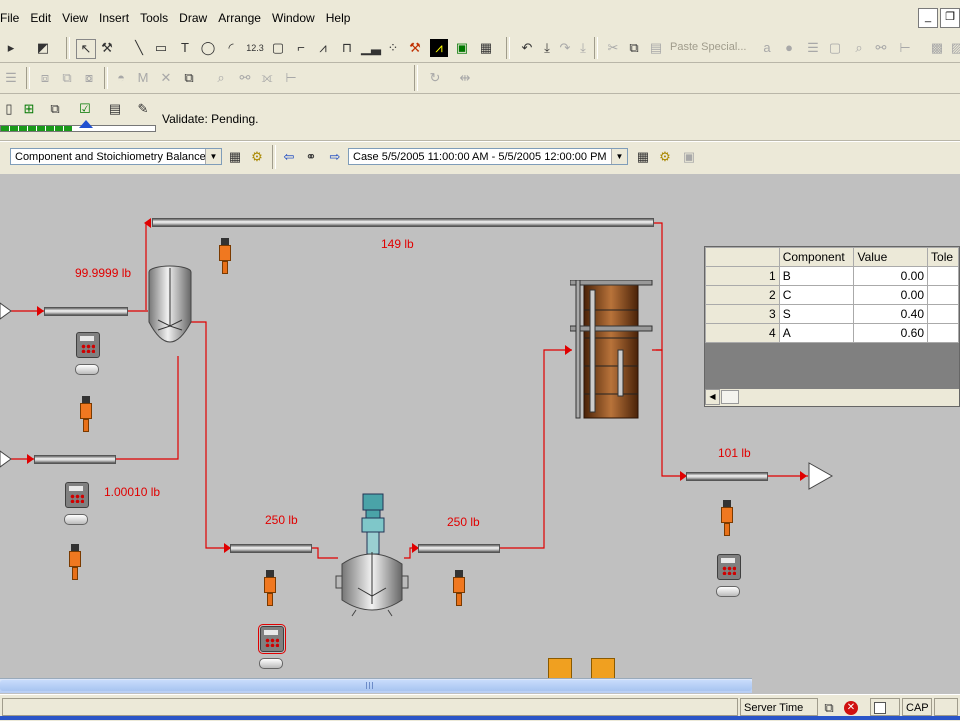 The height and width of the screenshot is (721, 960). What do you see at coordinates (278, 48) in the screenshot?
I see `frame-tool-icon: ▢` at bounding box center [278, 48].